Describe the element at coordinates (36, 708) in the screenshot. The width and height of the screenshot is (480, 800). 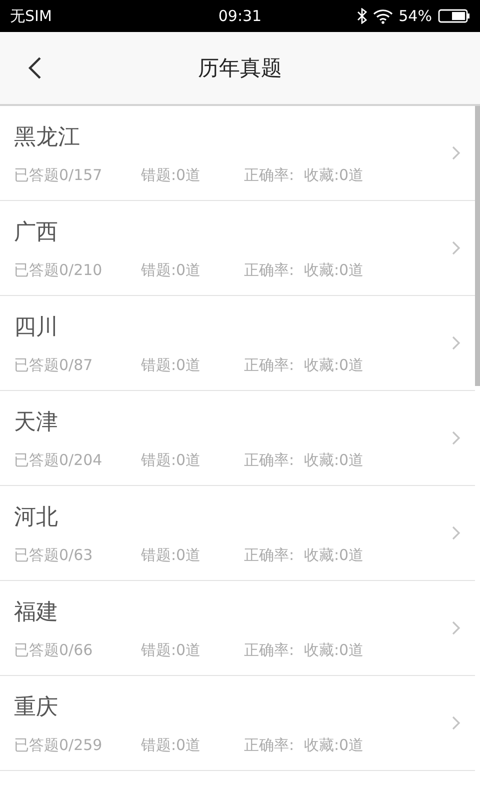
I see `region-name: 重庆` at that location.